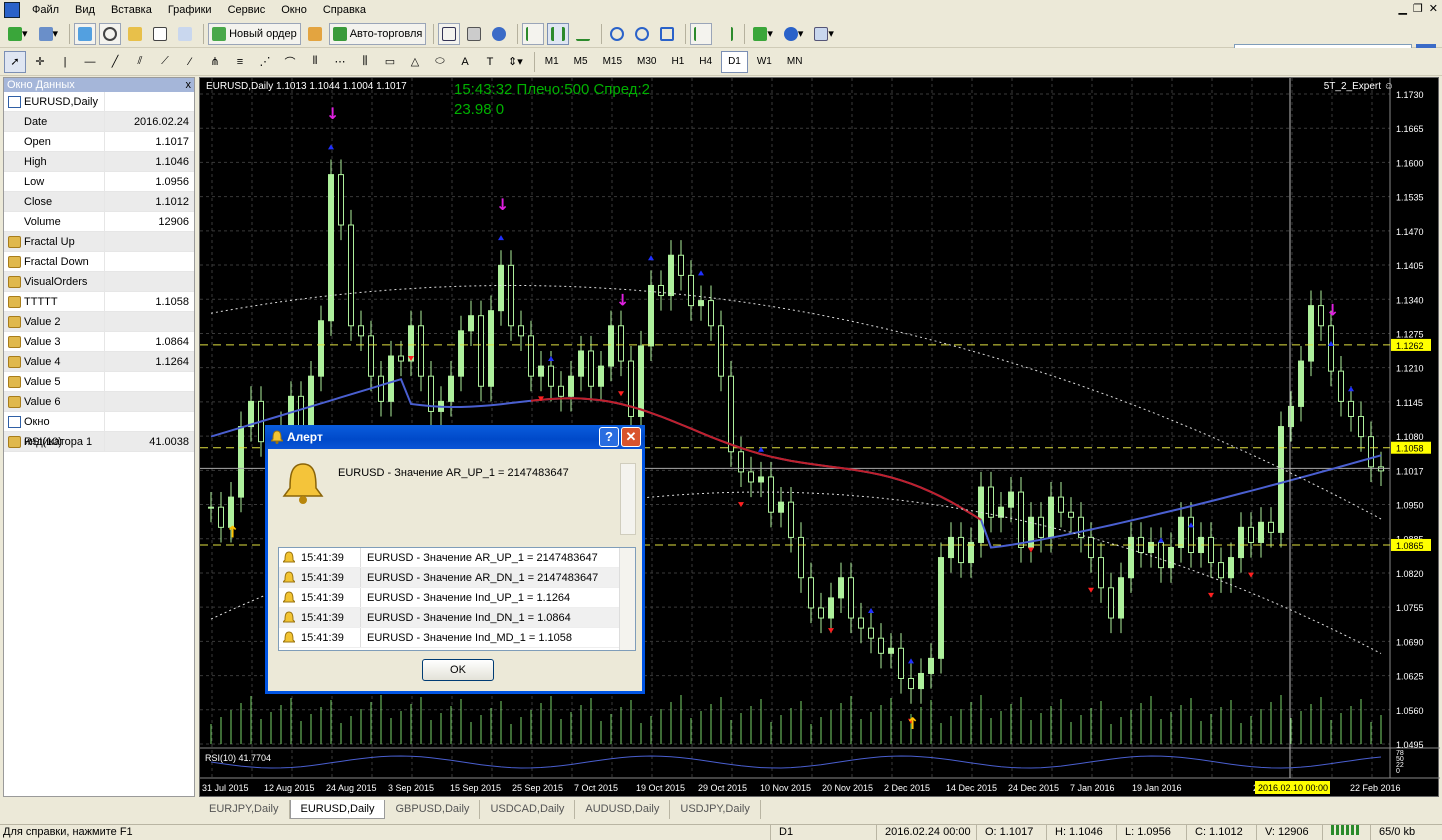 This screenshot has width=1442, height=840. Describe the element at coordinates (612, 62) in the screenshot. I see `tf-m15-button: M15` at that location.